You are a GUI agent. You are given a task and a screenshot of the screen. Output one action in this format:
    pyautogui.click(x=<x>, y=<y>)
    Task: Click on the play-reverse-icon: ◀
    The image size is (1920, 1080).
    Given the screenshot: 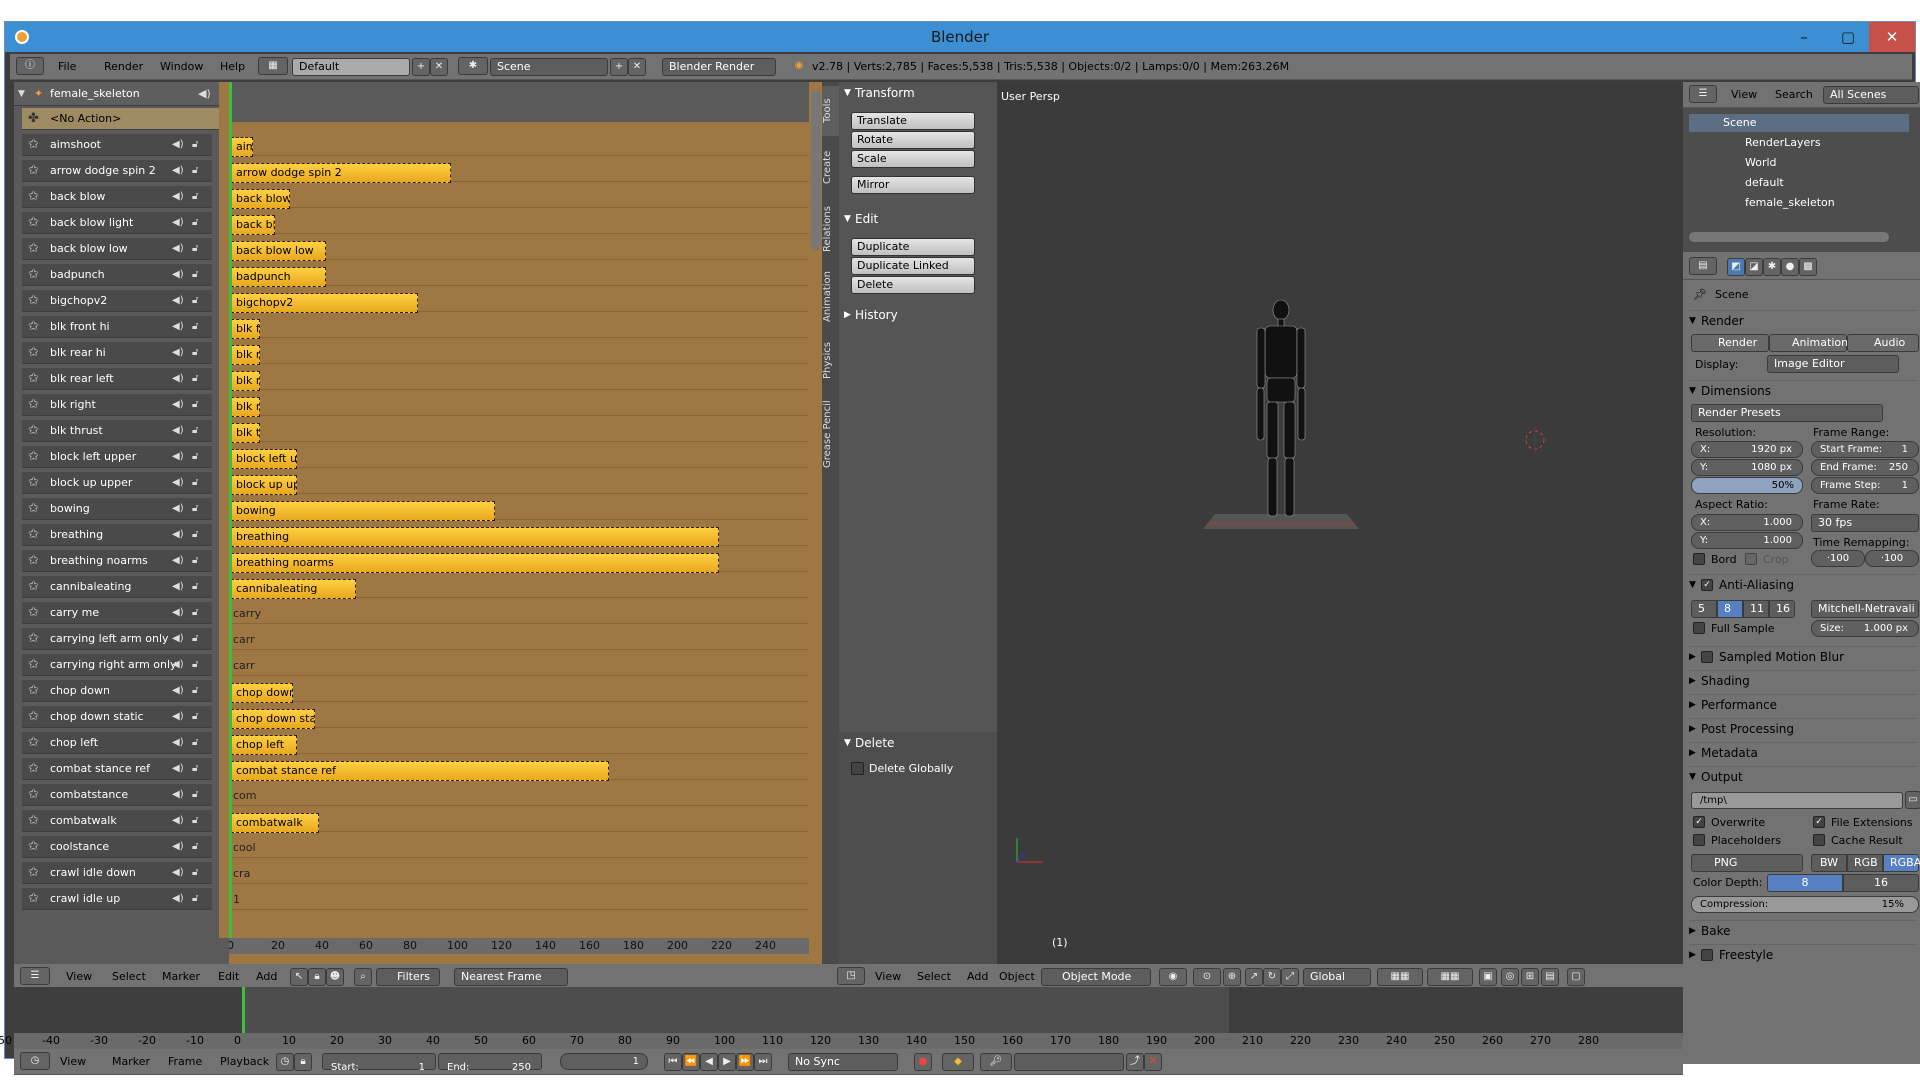 What is the action you would take?
    pyautogui.click(x=709, y=1062)
    